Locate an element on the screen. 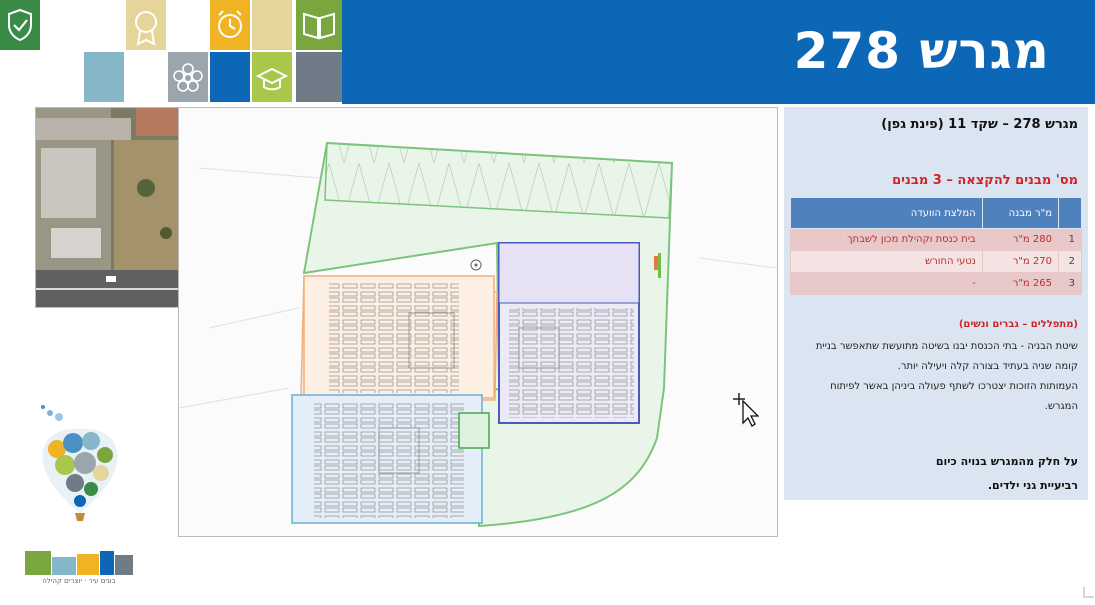  tile-medal is located at coordinates (146, 25).